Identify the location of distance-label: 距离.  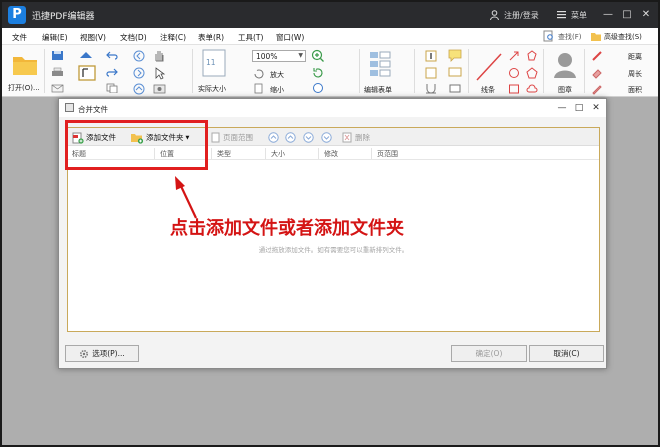
(635, 57).